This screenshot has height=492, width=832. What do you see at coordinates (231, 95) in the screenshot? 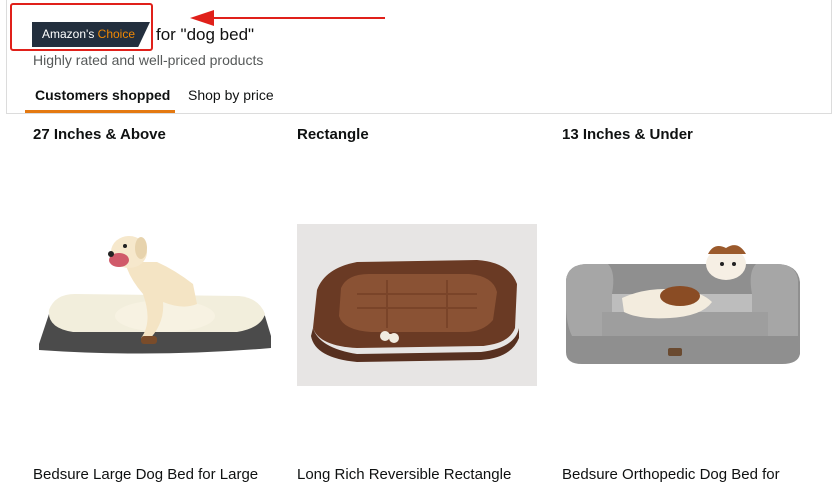
I see `tab-shop-by-price: Shop by price` at bounding box center [231, 95].